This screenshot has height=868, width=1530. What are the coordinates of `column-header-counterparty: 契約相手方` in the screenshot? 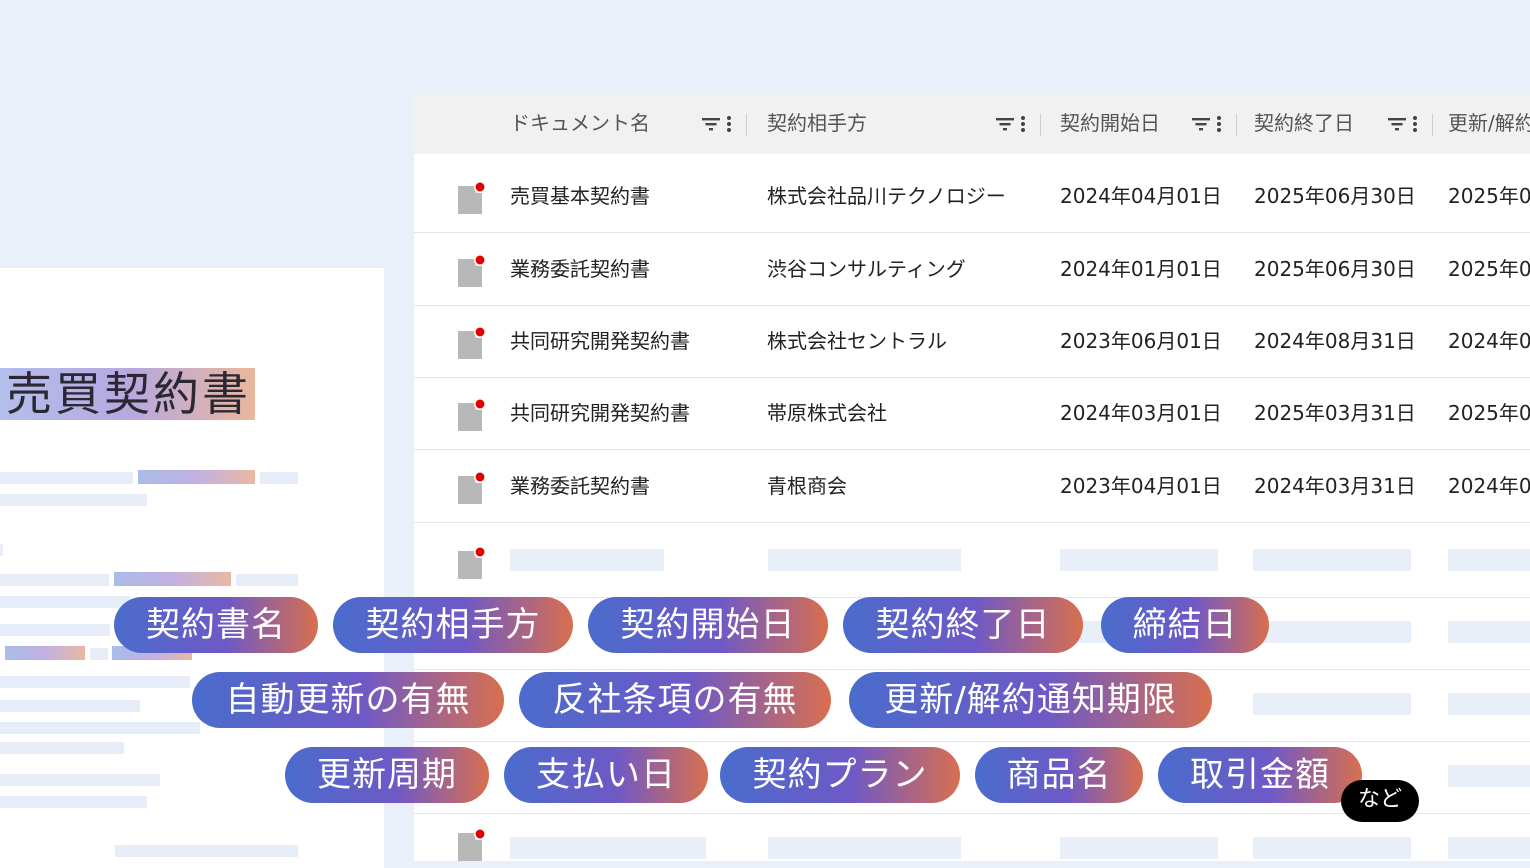 It's located at (817, 124).